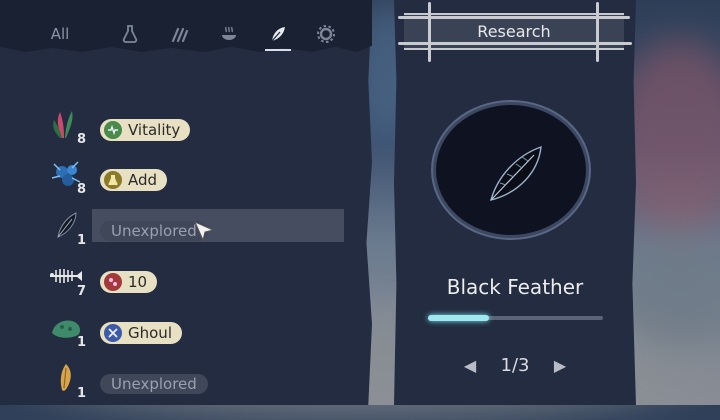 The width and height of the screenshot is (720, 420). I want to click on pager: ◀ 1/3 ▶, so click(515, 365).